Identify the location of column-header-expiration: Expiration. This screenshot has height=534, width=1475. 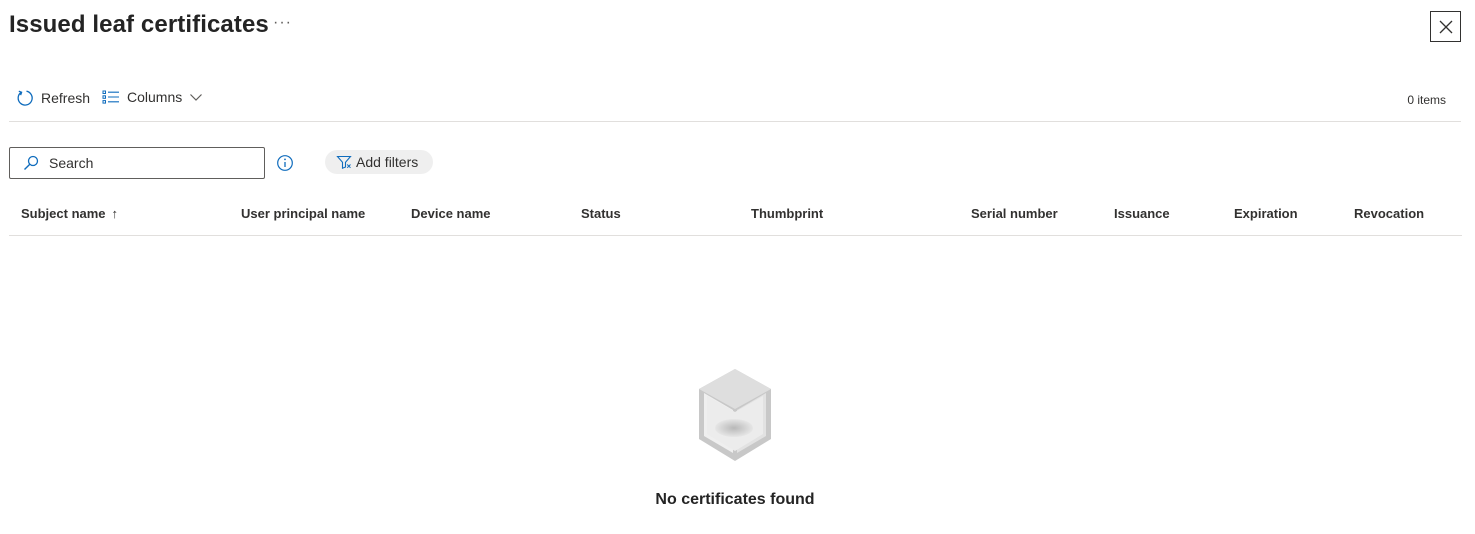
(1266, 213).